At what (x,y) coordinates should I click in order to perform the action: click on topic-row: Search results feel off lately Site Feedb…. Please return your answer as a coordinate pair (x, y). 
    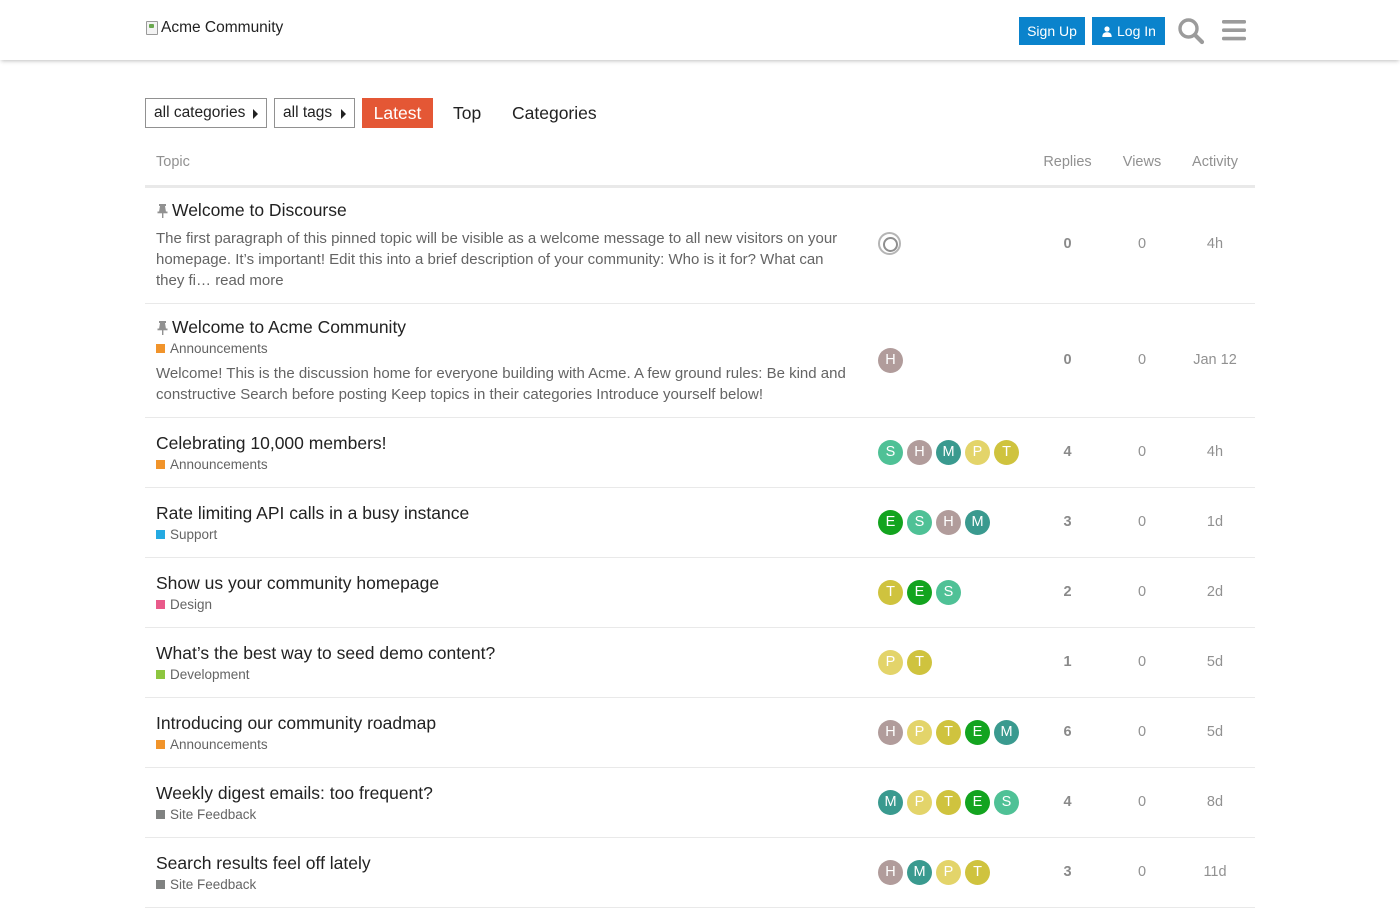
    Looking at the image, I should click on (700, 873).